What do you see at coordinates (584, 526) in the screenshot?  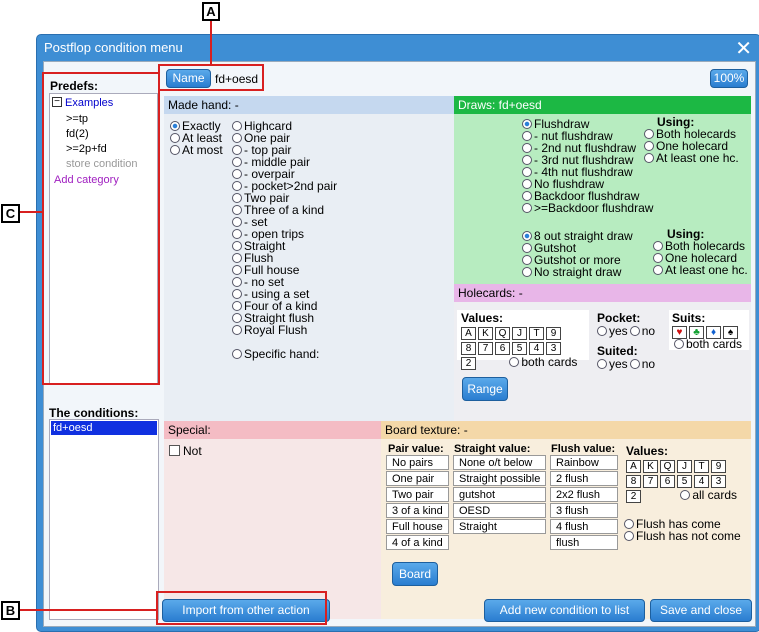 I see `flush-value-cell: 4 flush` at bounding box center [584, 526].